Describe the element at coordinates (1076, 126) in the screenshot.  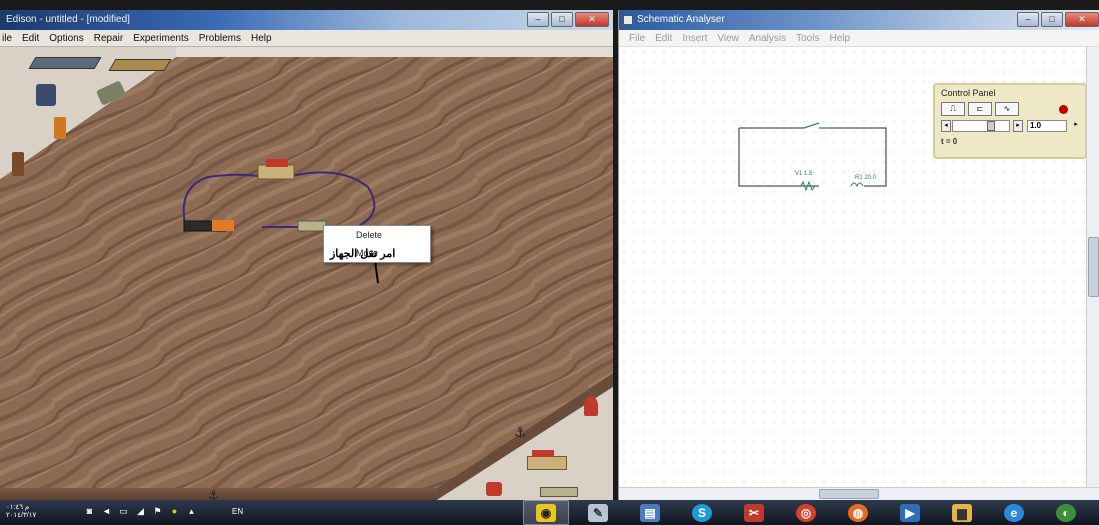
I see `spin-icon: ▸` at that location.